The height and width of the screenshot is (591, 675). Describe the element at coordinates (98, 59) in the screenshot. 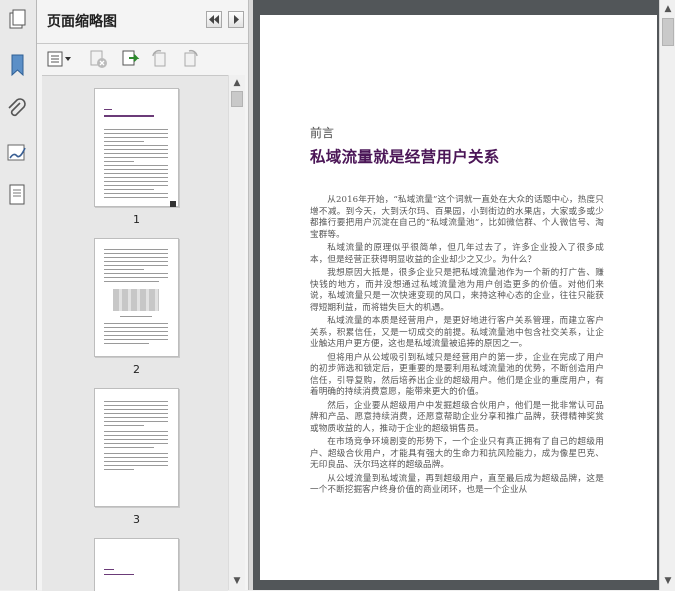

I see `delete-pages-icon` at that location.